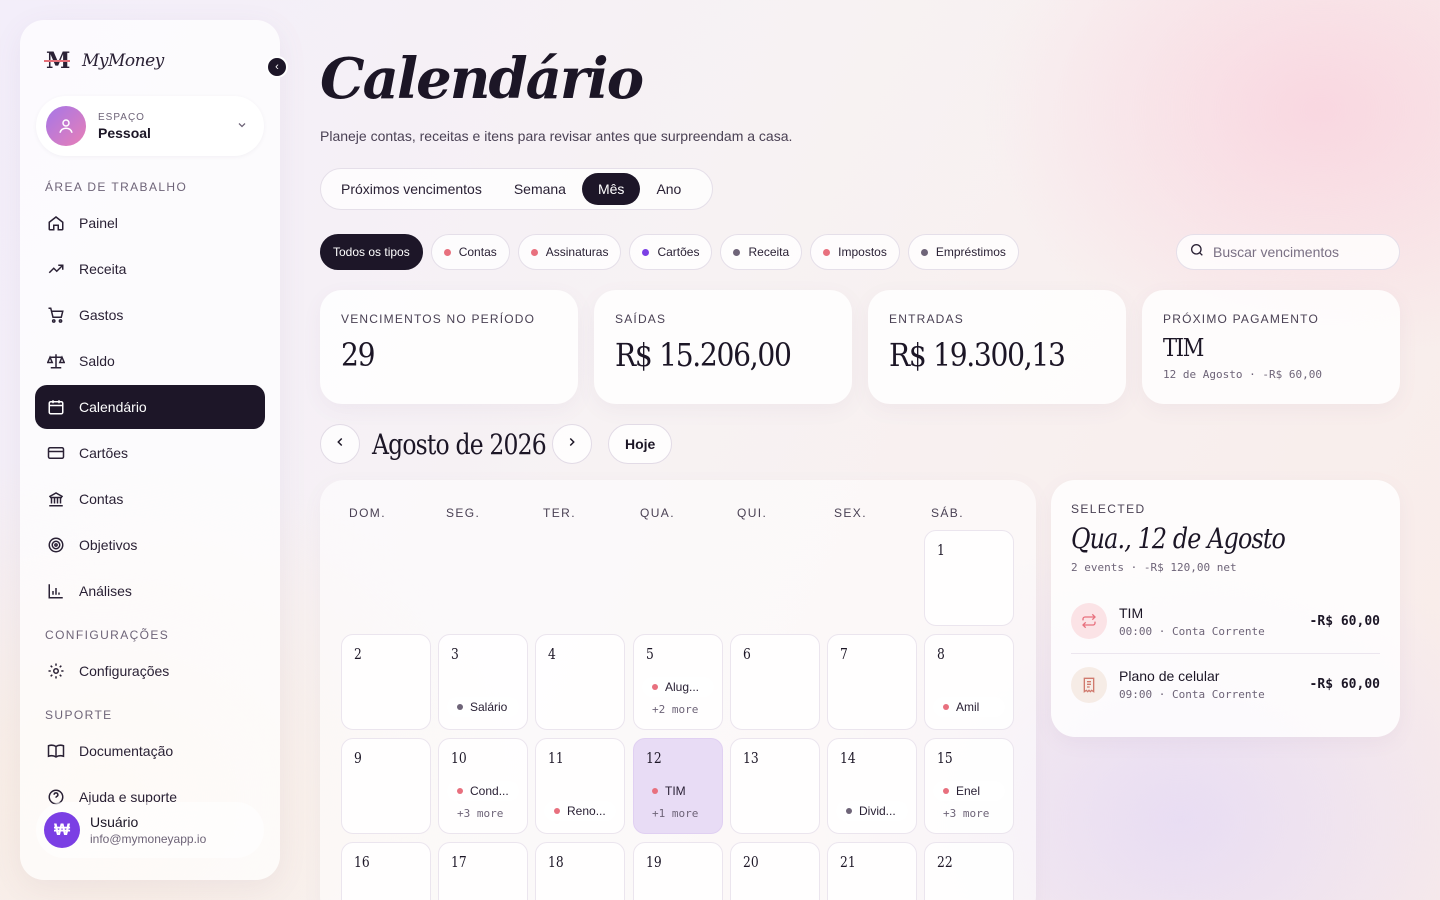 The height and width of the screenshot is (900, 1440). What do you see at coordinates (969, 791) in the screenshot?
I see `event-pill: Enel` at bounding box center [969, 791].